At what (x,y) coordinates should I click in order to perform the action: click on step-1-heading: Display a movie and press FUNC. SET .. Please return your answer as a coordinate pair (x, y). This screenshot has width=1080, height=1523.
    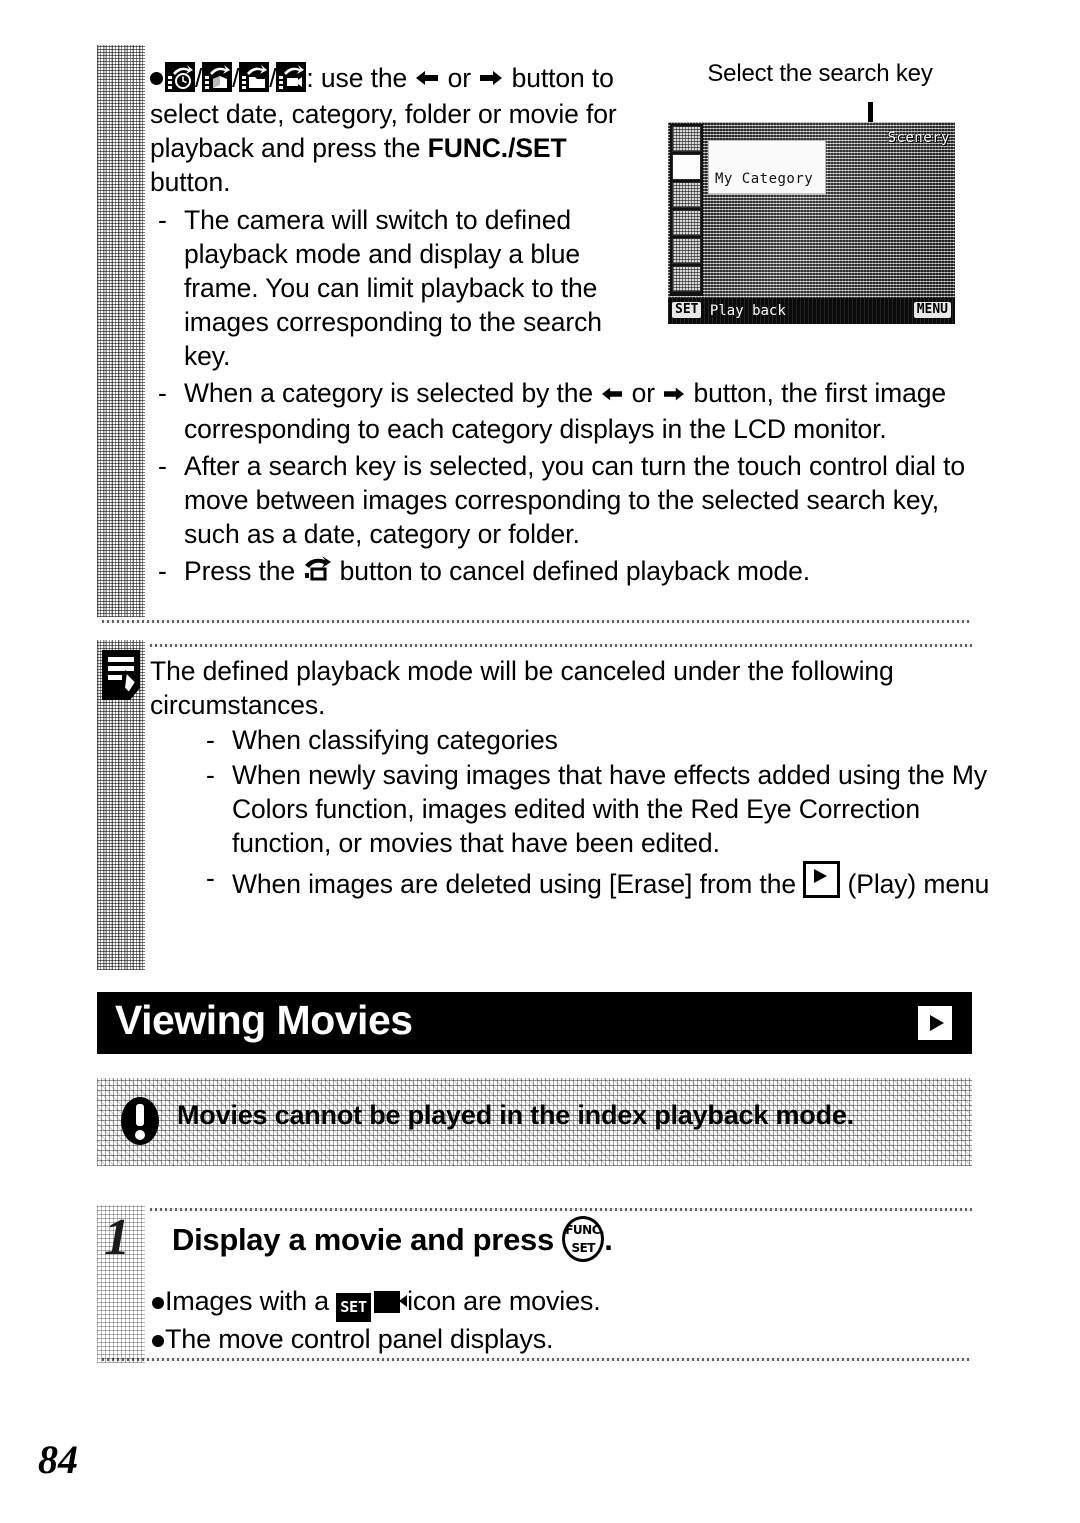
    Looking at the image, I should click on (572, 1239).